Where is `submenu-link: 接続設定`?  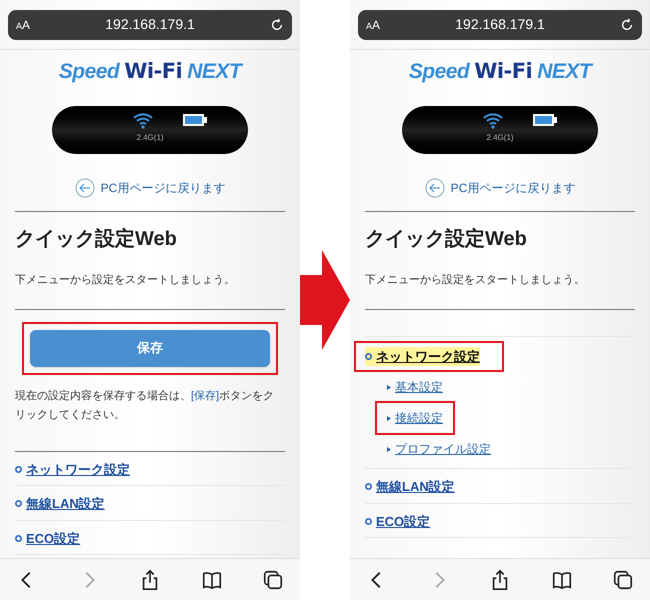 submenu-link: 接続設定 is located at coordinates (415, 418).